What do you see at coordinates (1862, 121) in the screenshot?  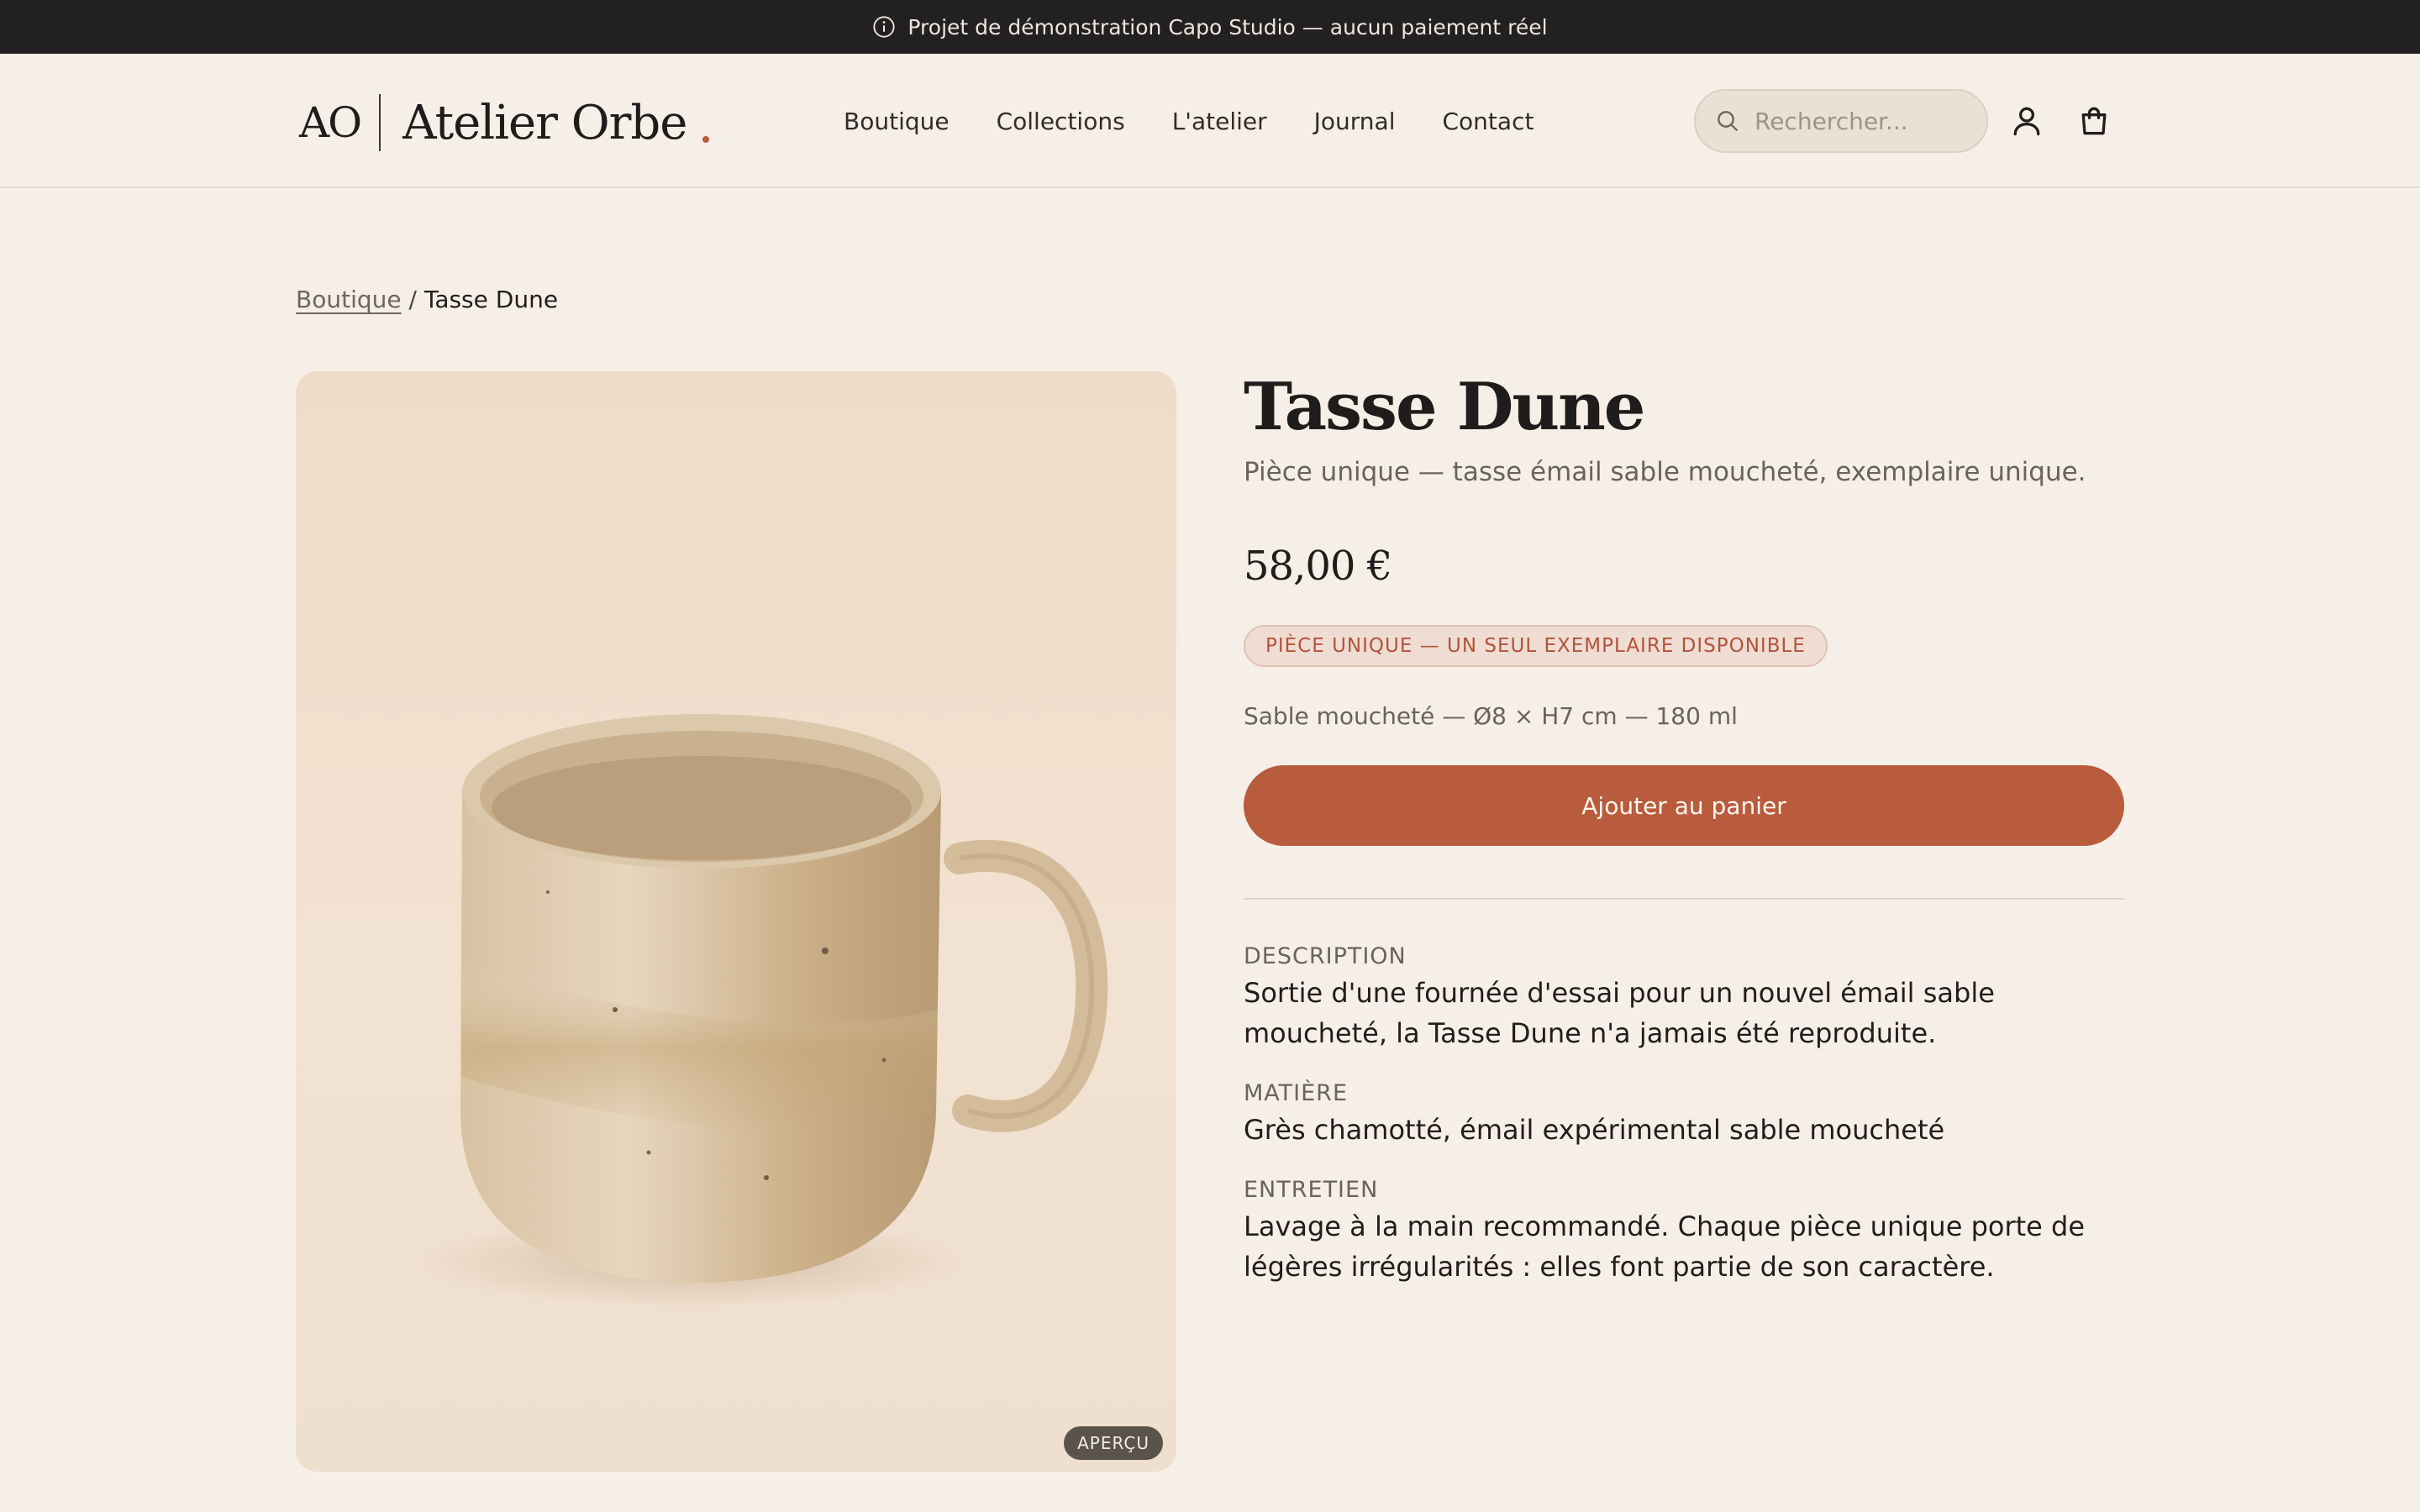 I see `search-input` at bounding box center [1862, 121].